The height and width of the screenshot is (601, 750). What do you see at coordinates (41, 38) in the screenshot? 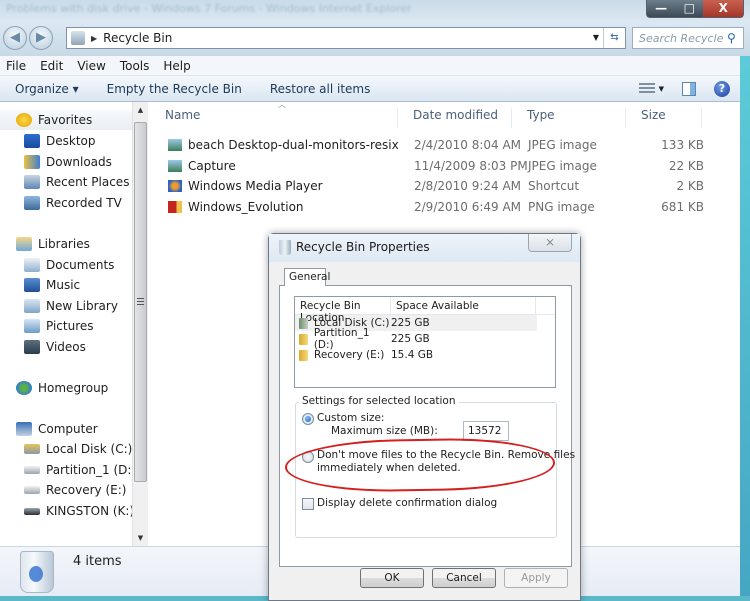
I see `forward-button: ▶` at bounding box center [41, 38].